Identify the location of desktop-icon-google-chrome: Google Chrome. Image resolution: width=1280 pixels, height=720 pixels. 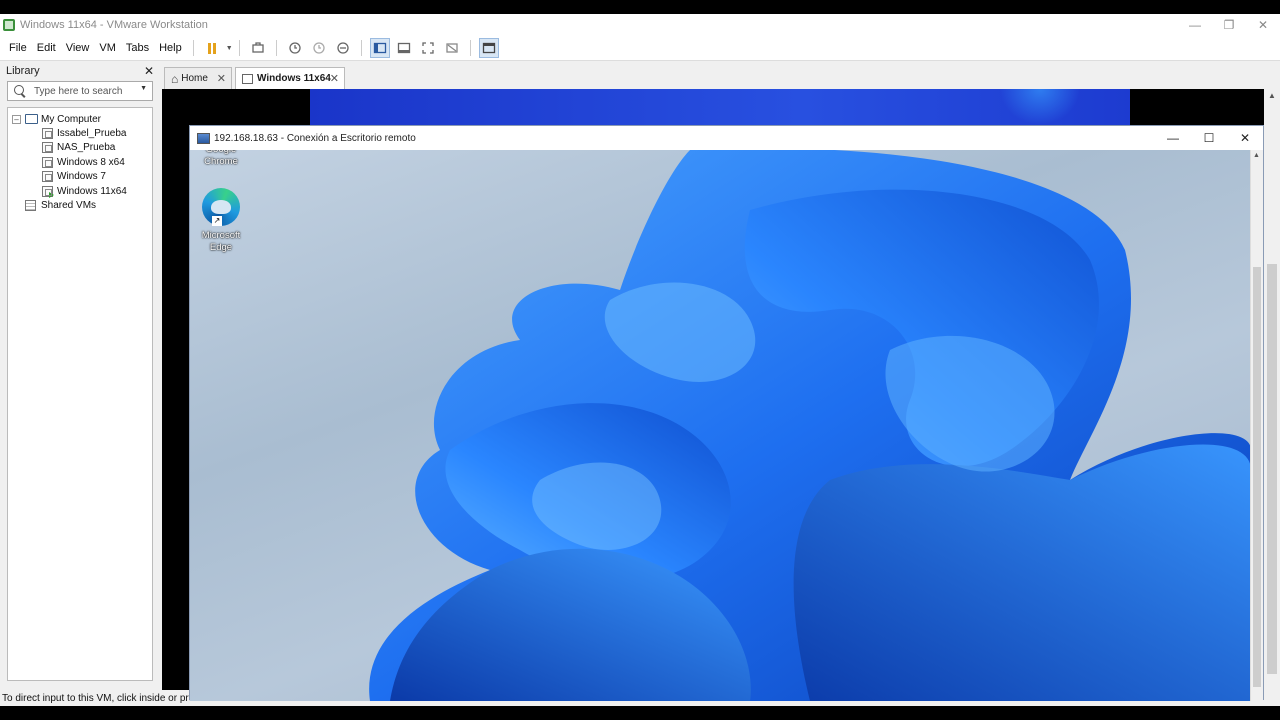
(221, 159).